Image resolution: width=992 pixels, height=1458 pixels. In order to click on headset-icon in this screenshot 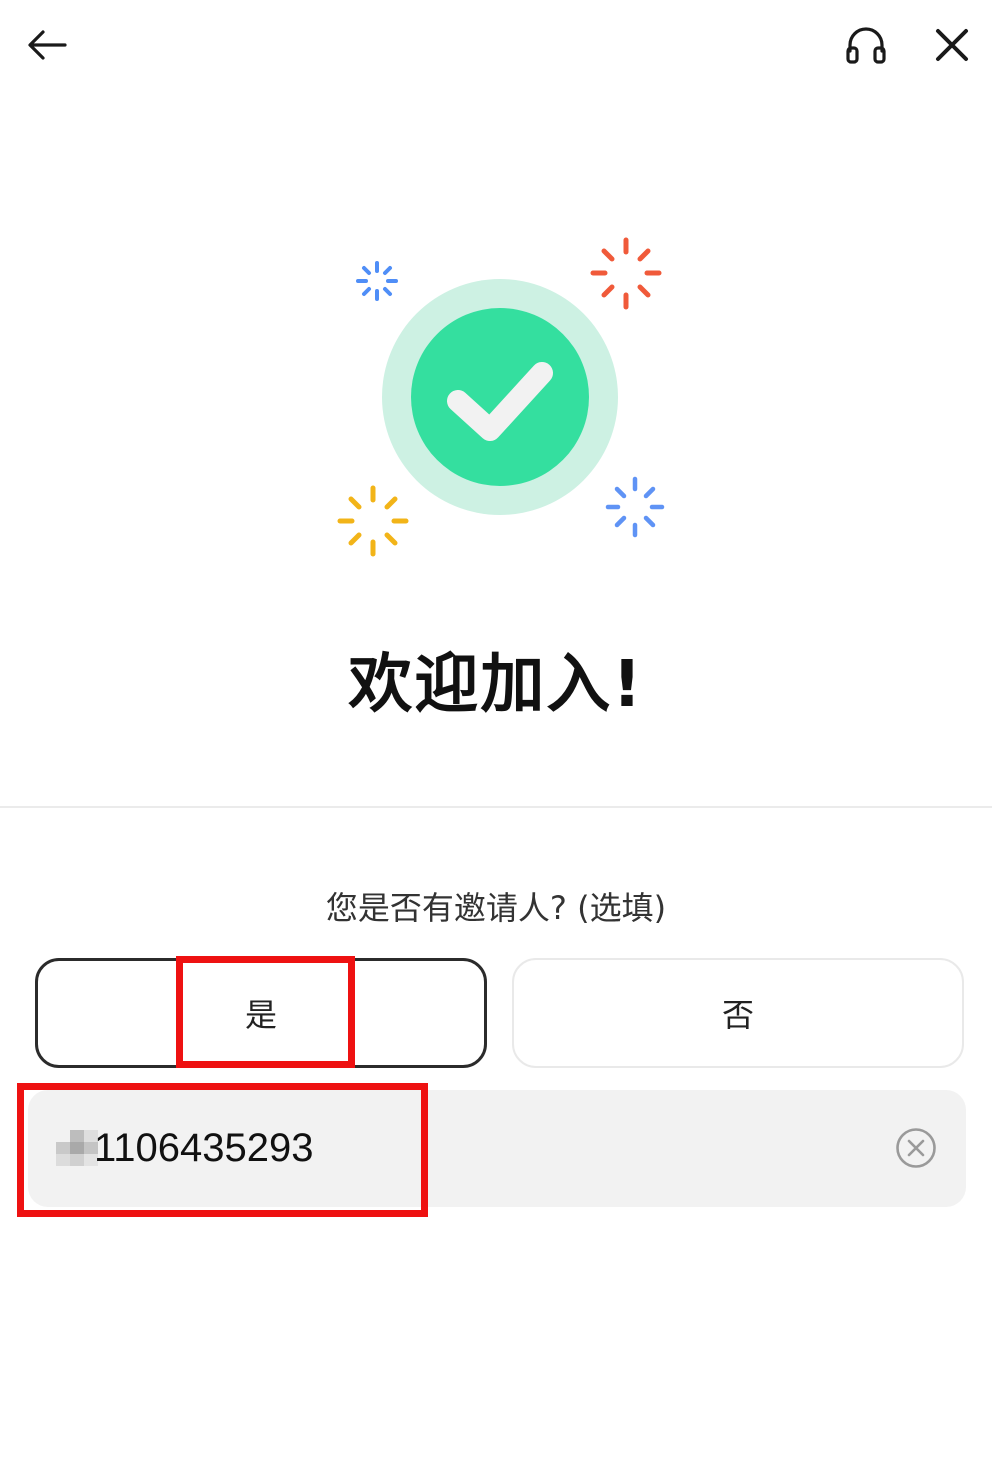, I will do `click(866, 45)`.